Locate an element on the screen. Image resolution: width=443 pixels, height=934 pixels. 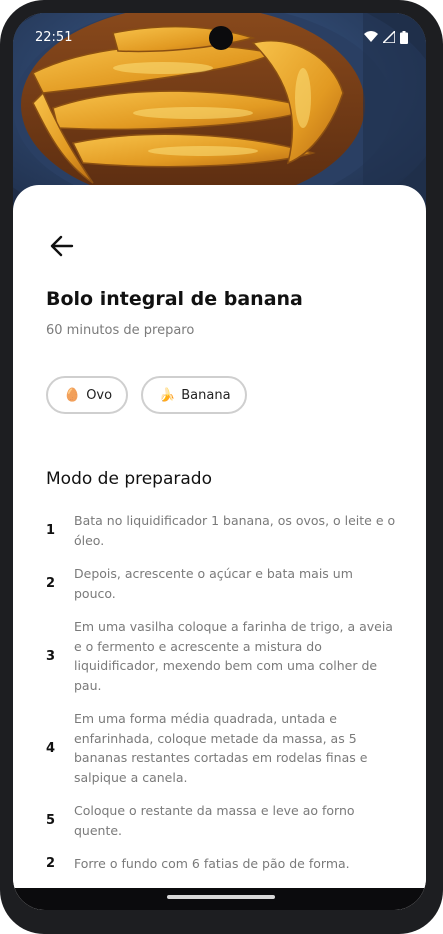
recipe-prep-time: 60 minutos de preparo is located at coordinates (120, 330).